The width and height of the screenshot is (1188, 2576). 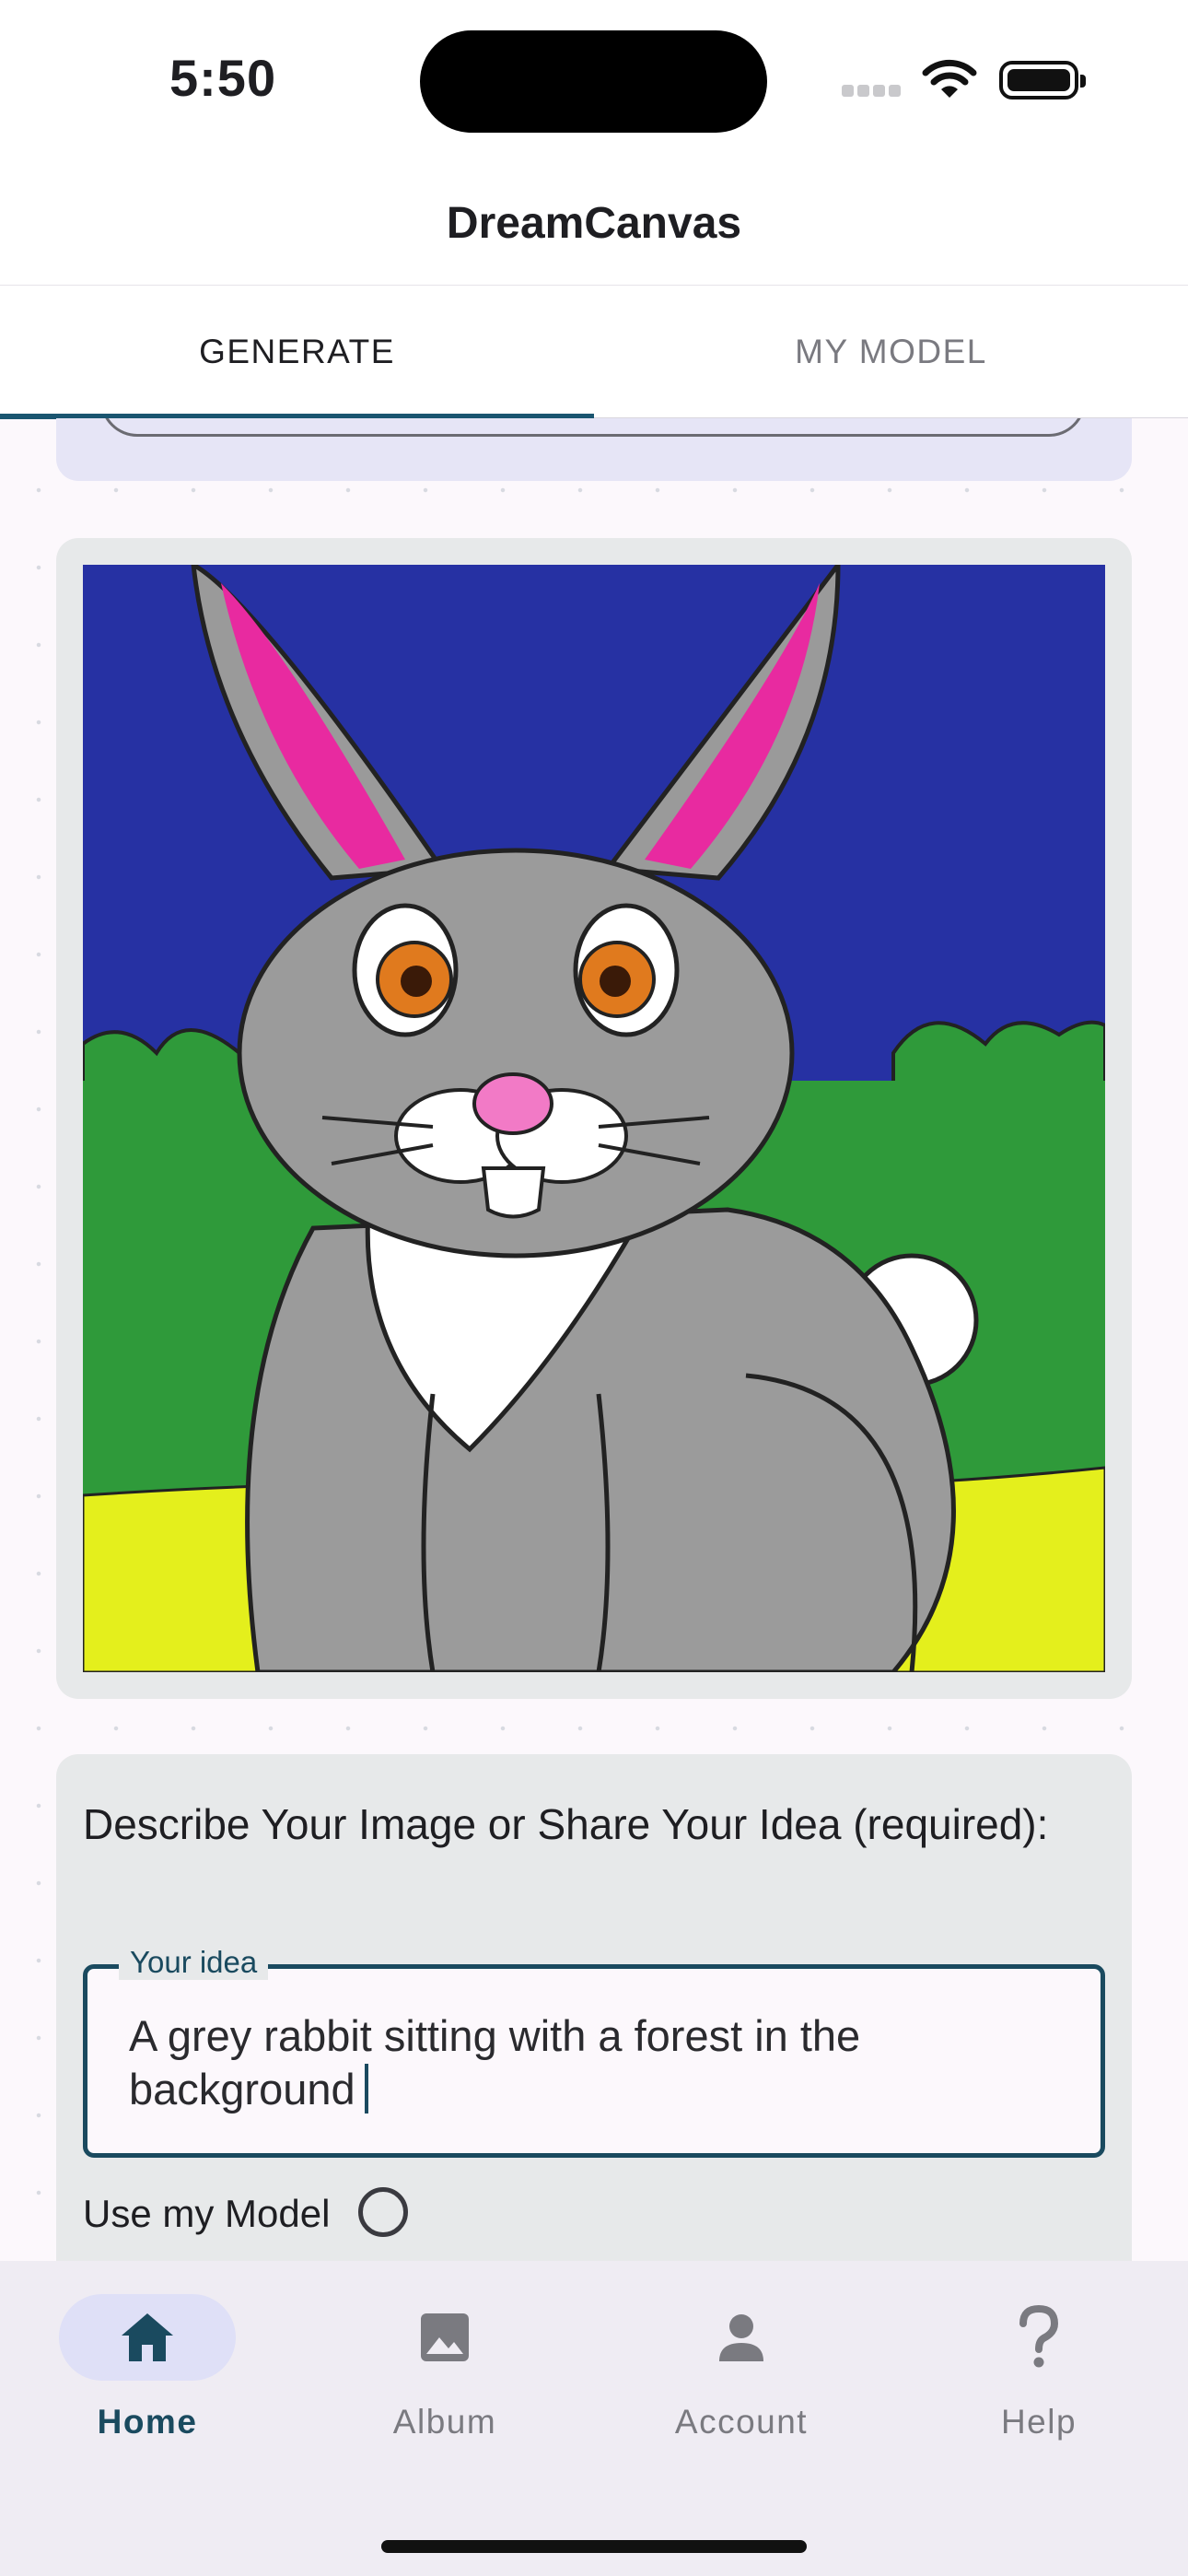 What do you see at coordinates (297, 352) in the screenshot?
I see `tab-generate: GENERATE` at bounding box center [297, 352].